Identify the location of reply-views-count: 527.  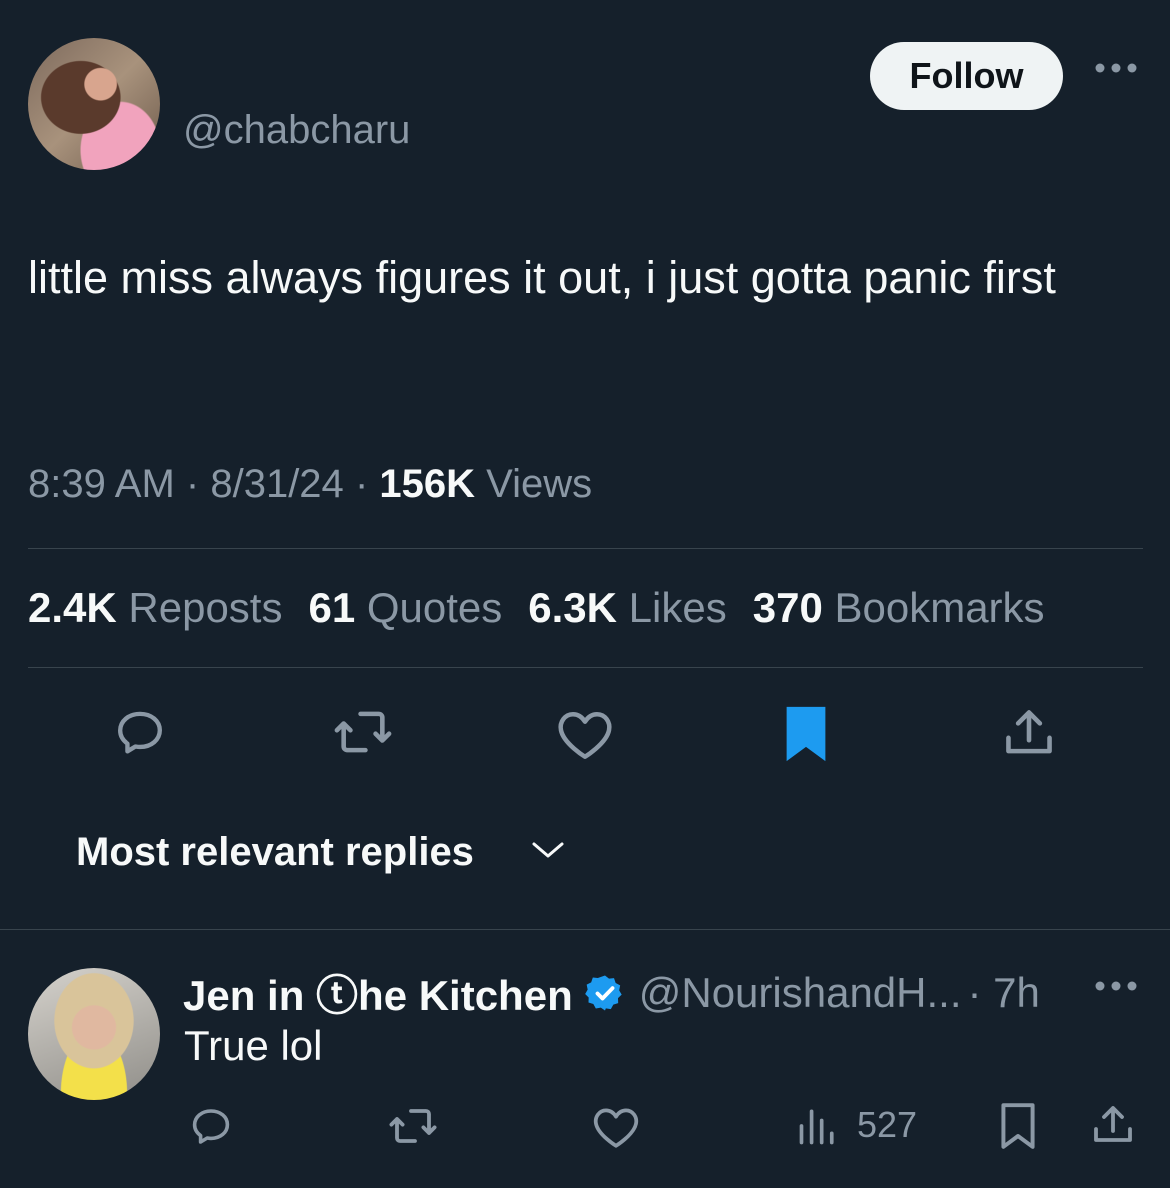
(887, 1125).